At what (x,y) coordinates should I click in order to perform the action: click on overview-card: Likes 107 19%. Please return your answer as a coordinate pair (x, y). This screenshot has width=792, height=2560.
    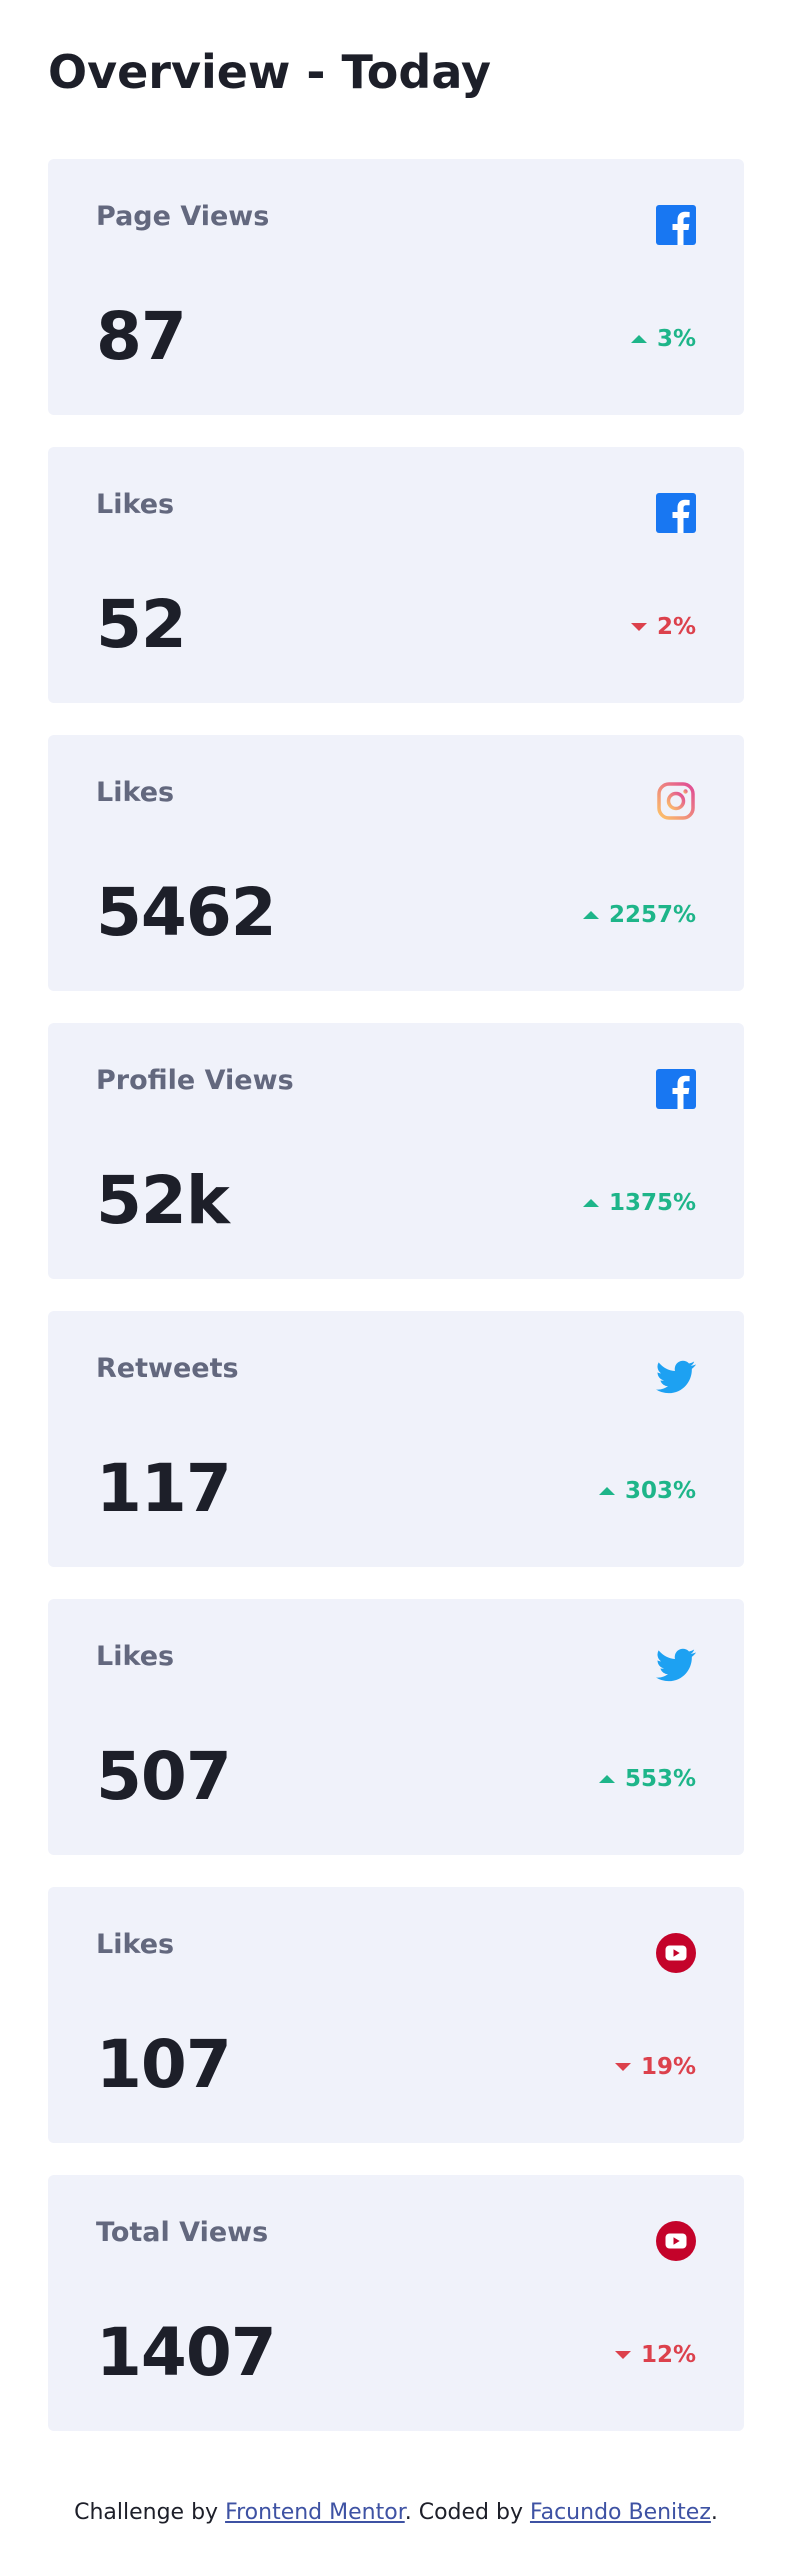
    Looking at the image, I should click on (396, 2015).